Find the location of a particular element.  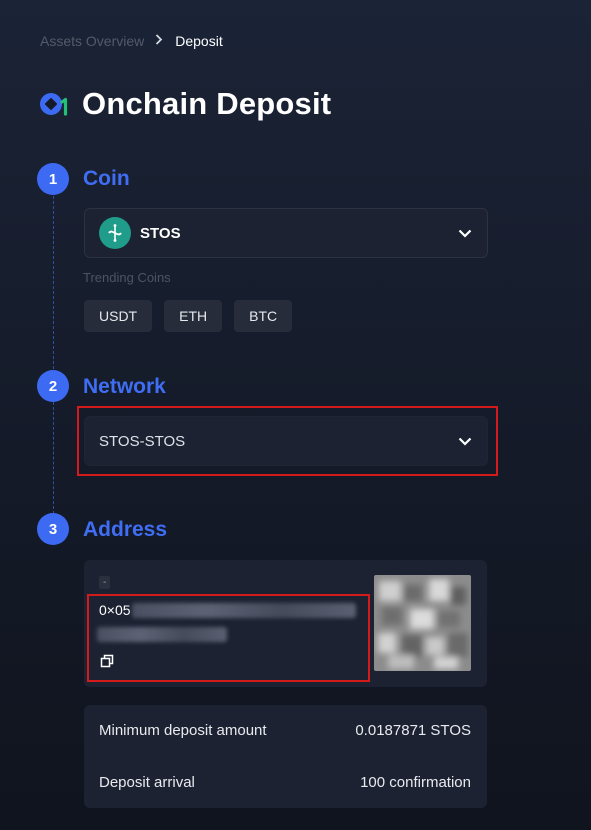

step-2-badge: 2 is located at coordinates (53, 386).